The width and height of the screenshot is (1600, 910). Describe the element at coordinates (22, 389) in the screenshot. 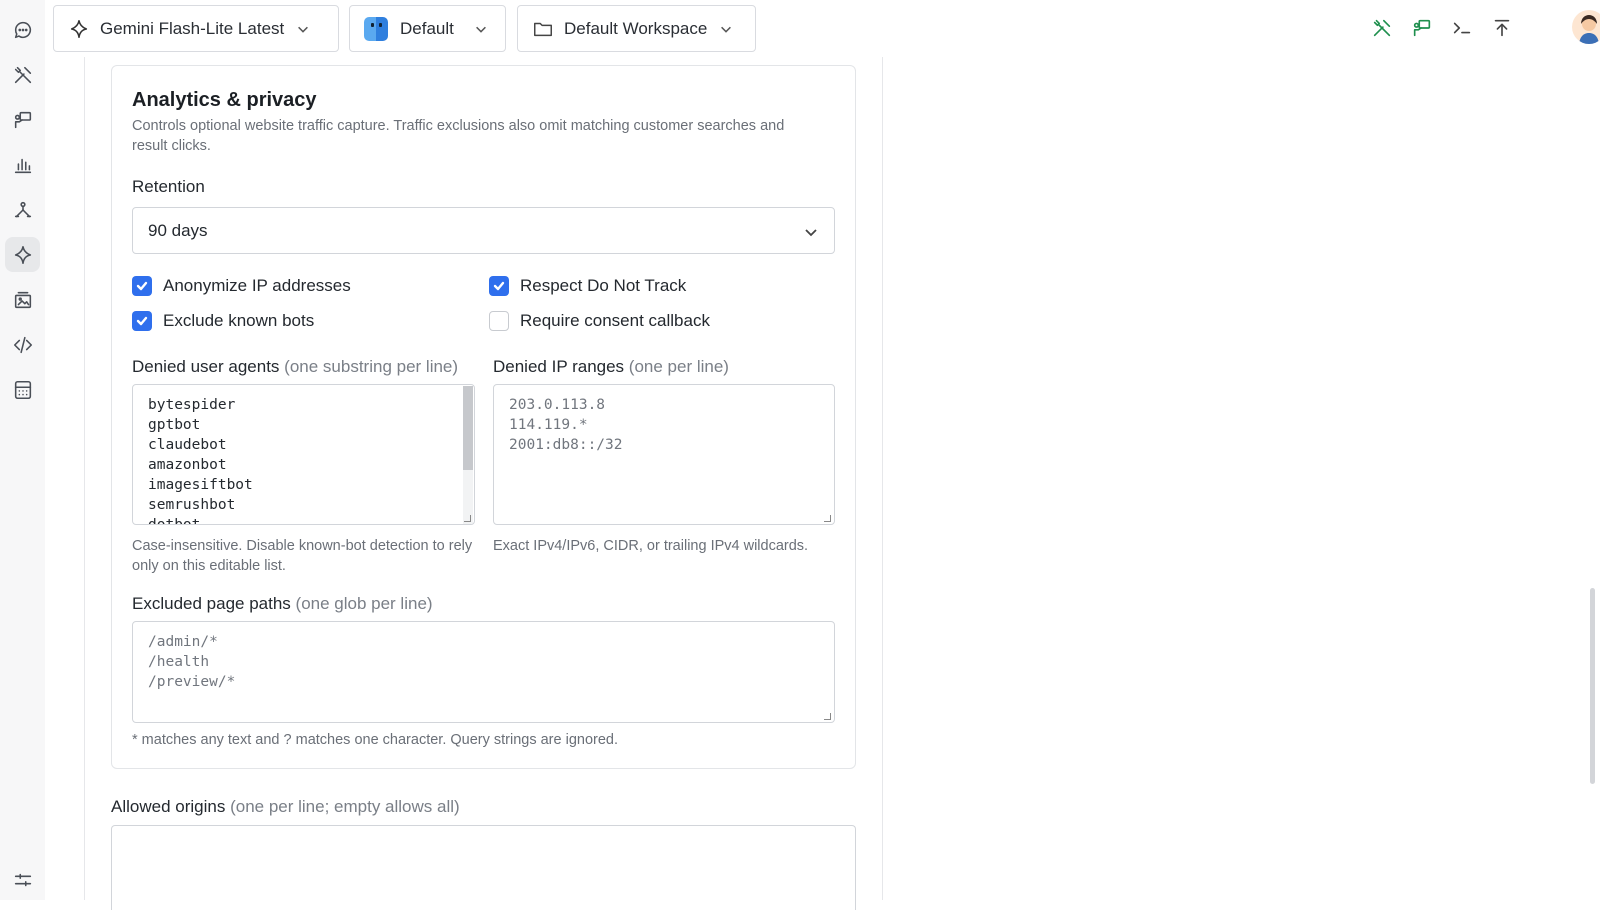

I see `calculator-icon` at that location.